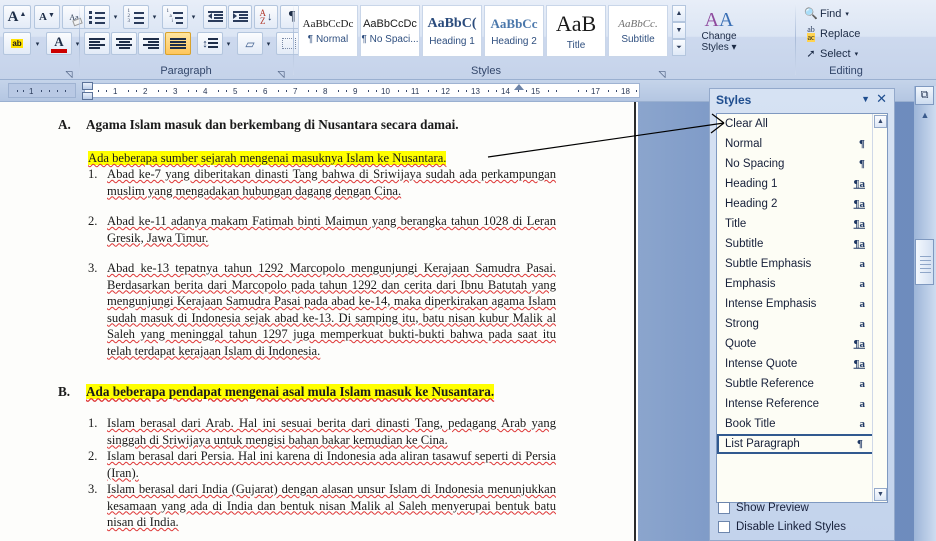  Describe the element at coordinates (679, 30) in the screenshot. I see `style-gallery-scroll-down: ▼` at that location.